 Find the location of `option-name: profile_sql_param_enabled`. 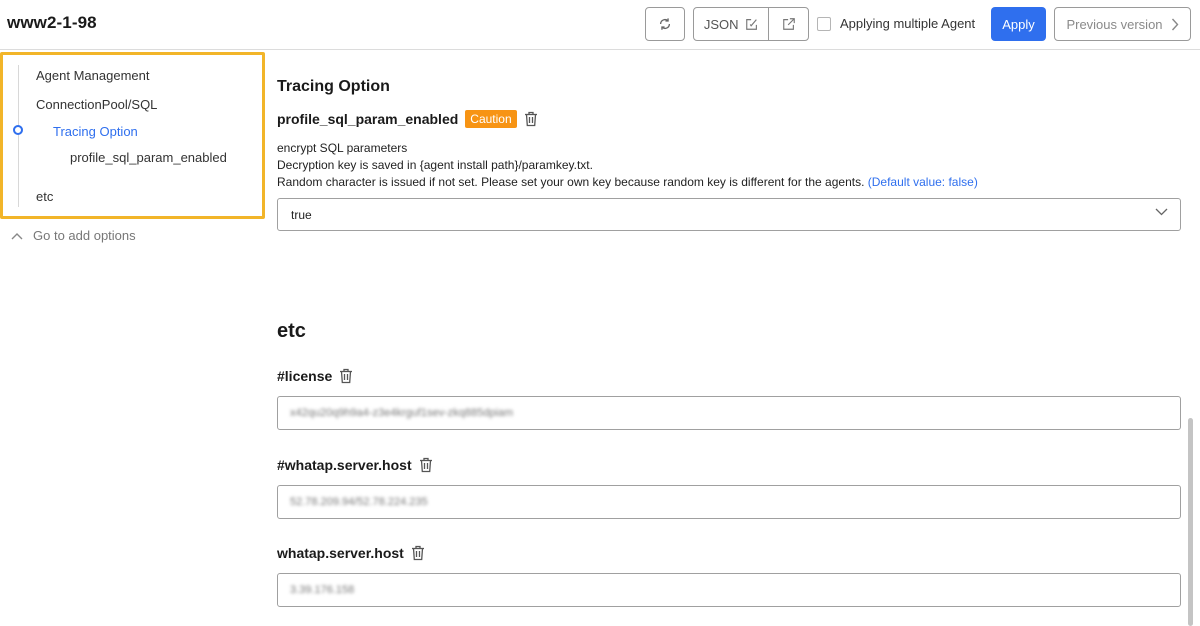

option-name: profile_sql_param_enabled is located at coordinates (368, 119).